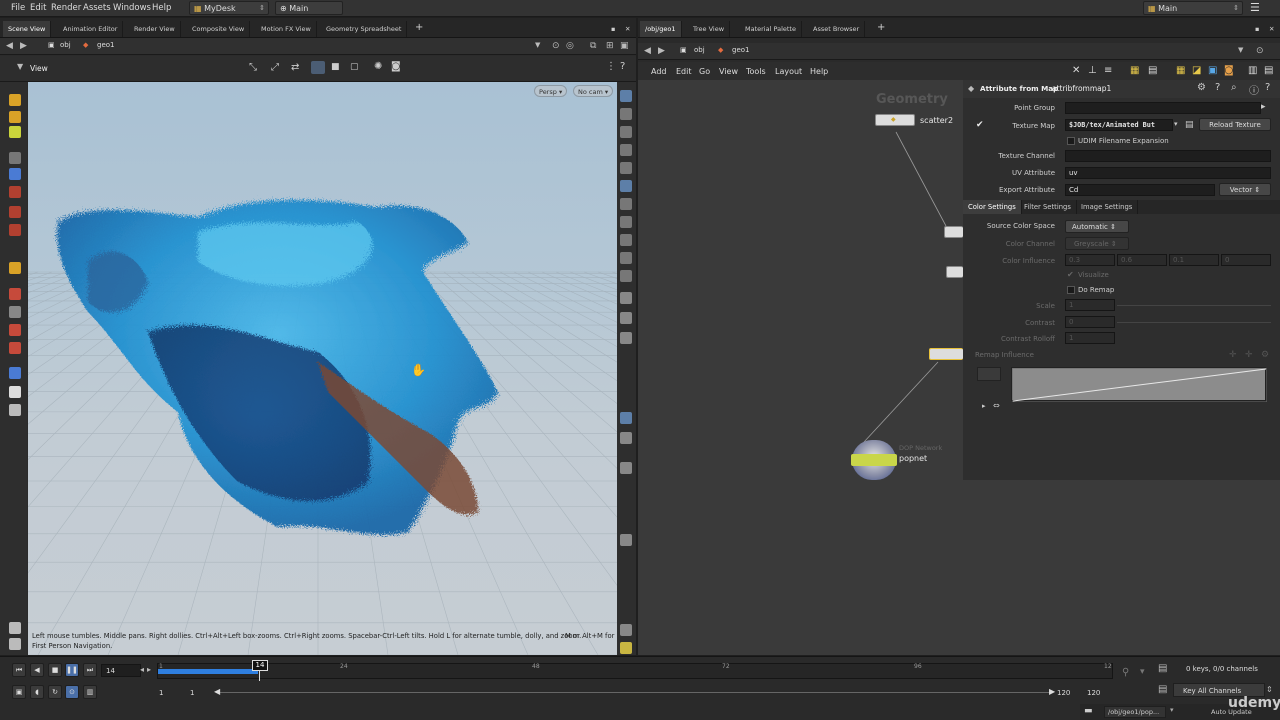 Image resolution: width=1280 pixels, height=720 pixels. I want to click on search-icon: ⌕, so click(1234, 87).